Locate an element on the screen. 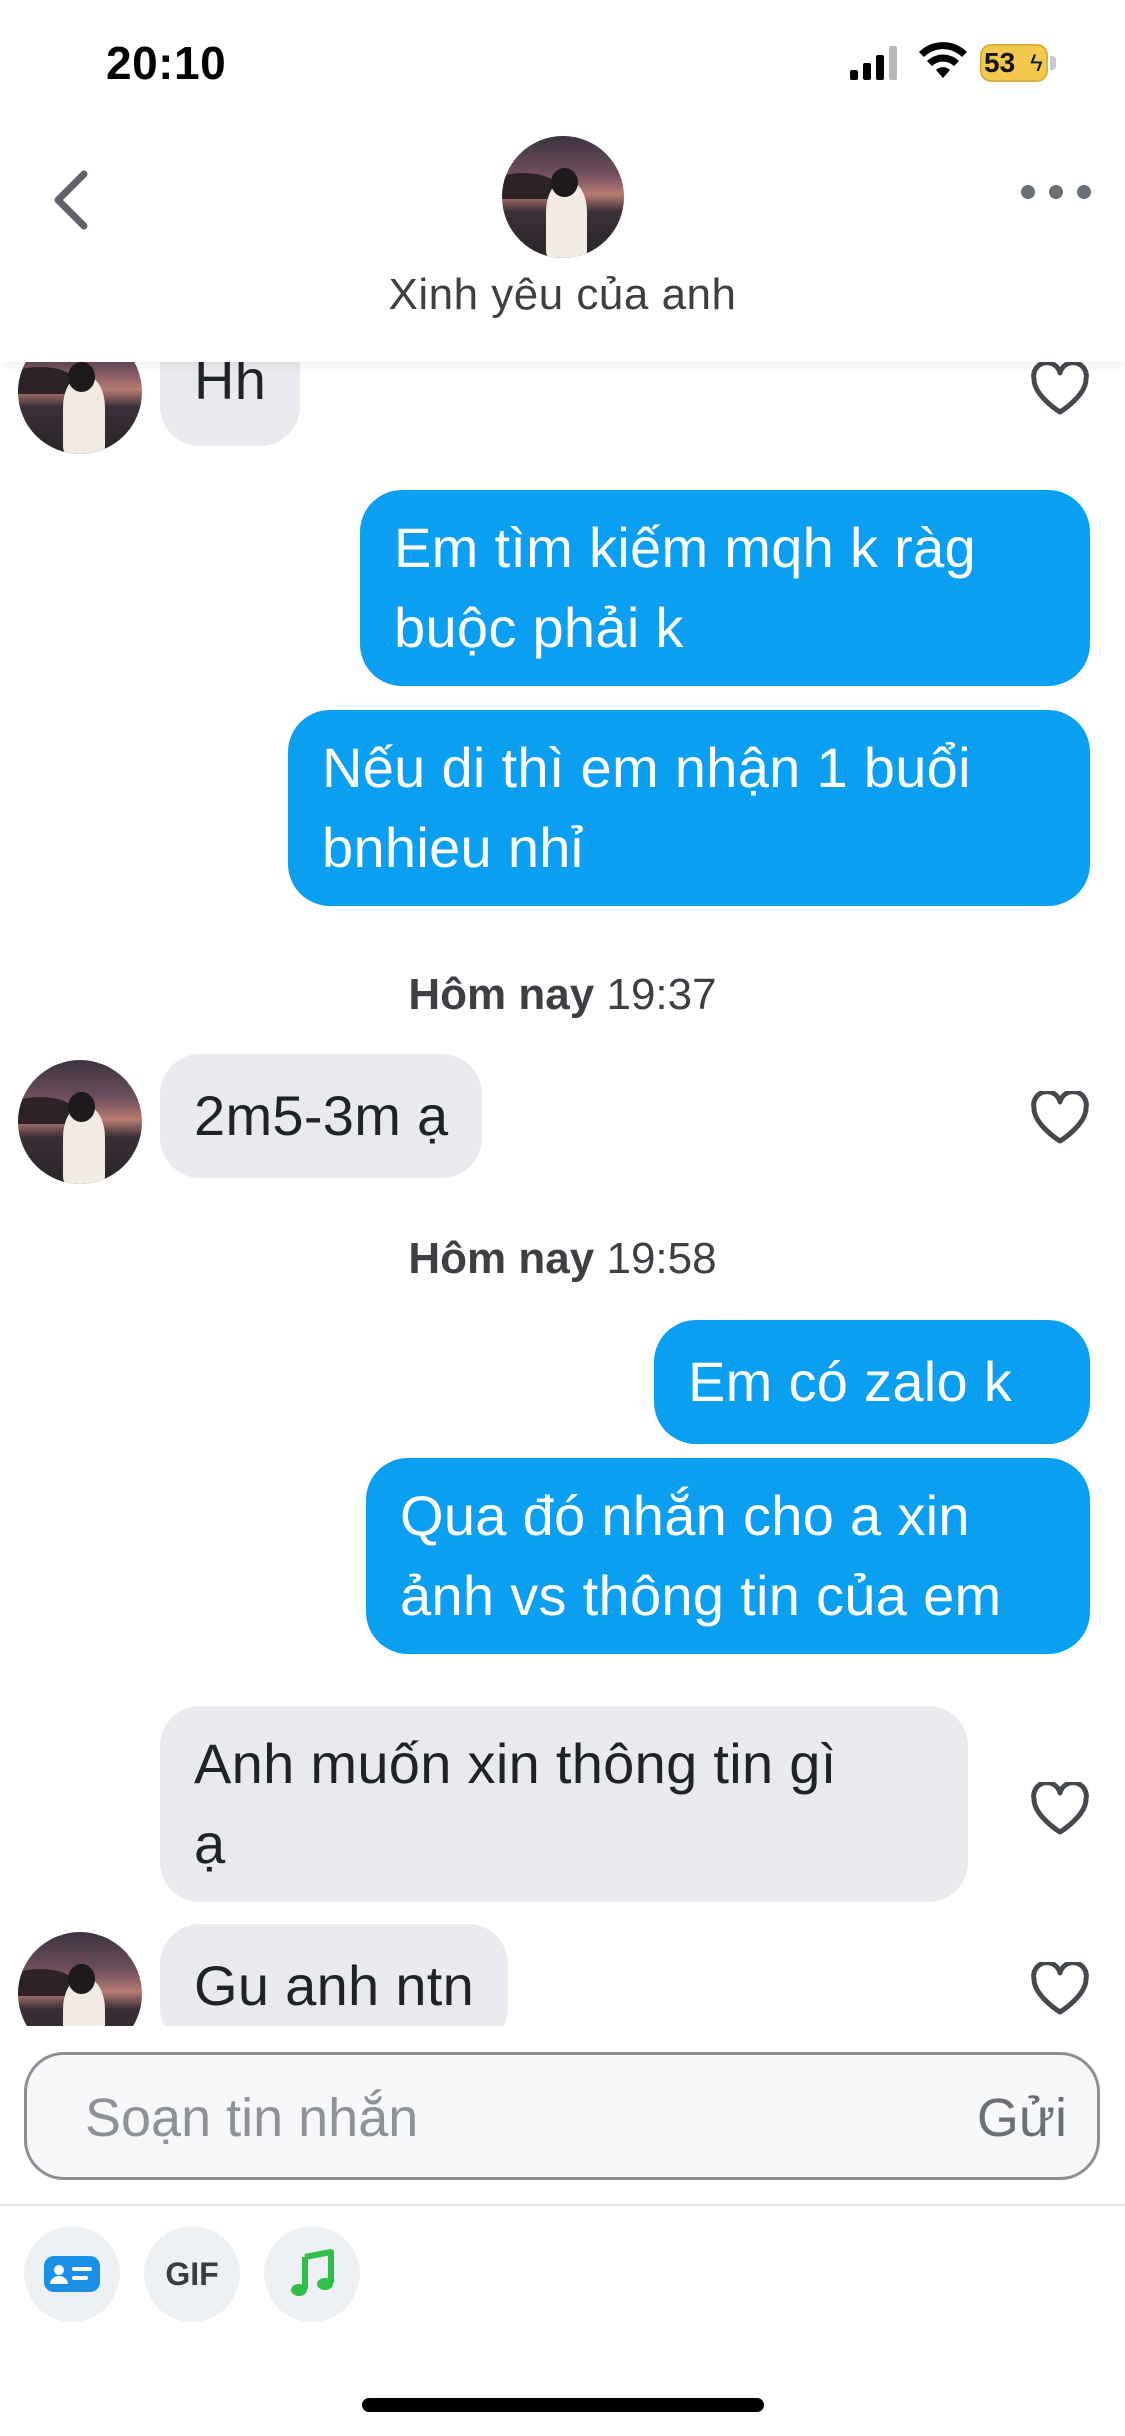 The height and width of the screenshot is (2436, 1125). message-line: Qua đó nhắn cho a xin is located at coordinates (685, 1515).